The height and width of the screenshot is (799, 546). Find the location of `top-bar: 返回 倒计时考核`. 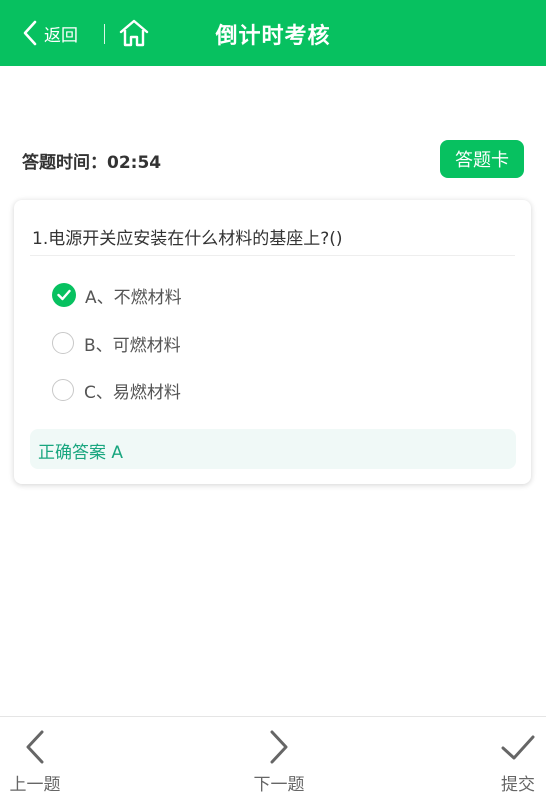

top-bar: 返回 倒计时考核 is located at coordinates (273, 33).